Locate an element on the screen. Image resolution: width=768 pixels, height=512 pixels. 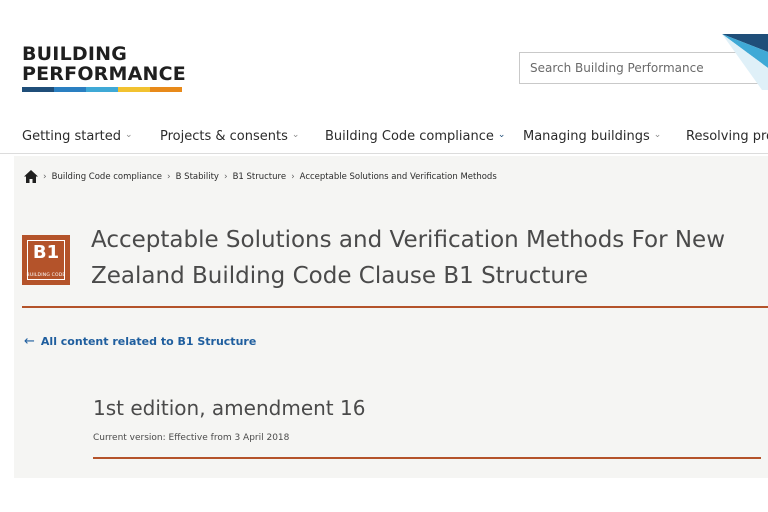
nav-item-projects-consents: Projects & consents ⌄ is located at coordinates (229, 136).